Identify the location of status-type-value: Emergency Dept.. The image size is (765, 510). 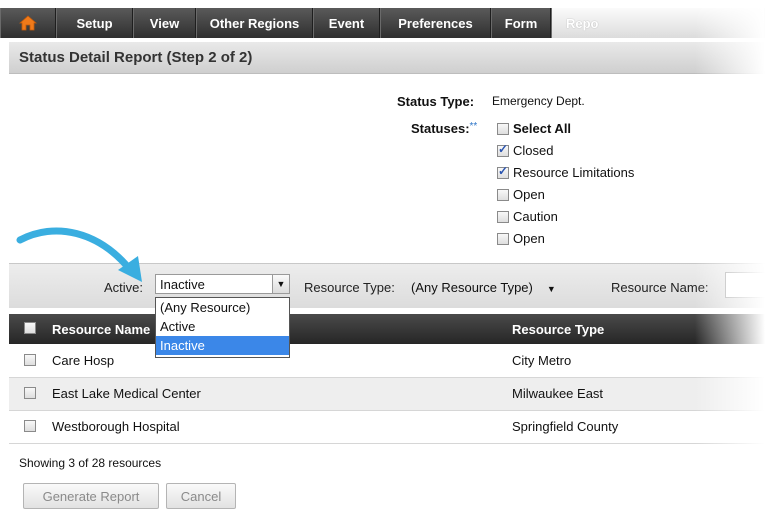
(538, 101).